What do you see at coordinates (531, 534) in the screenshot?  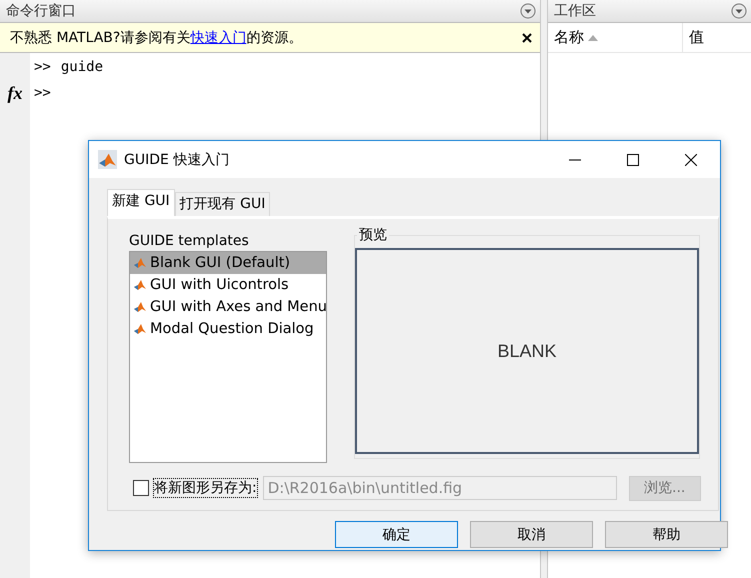 I see `dialog-button: 取消` at bounding box center [531, 534].